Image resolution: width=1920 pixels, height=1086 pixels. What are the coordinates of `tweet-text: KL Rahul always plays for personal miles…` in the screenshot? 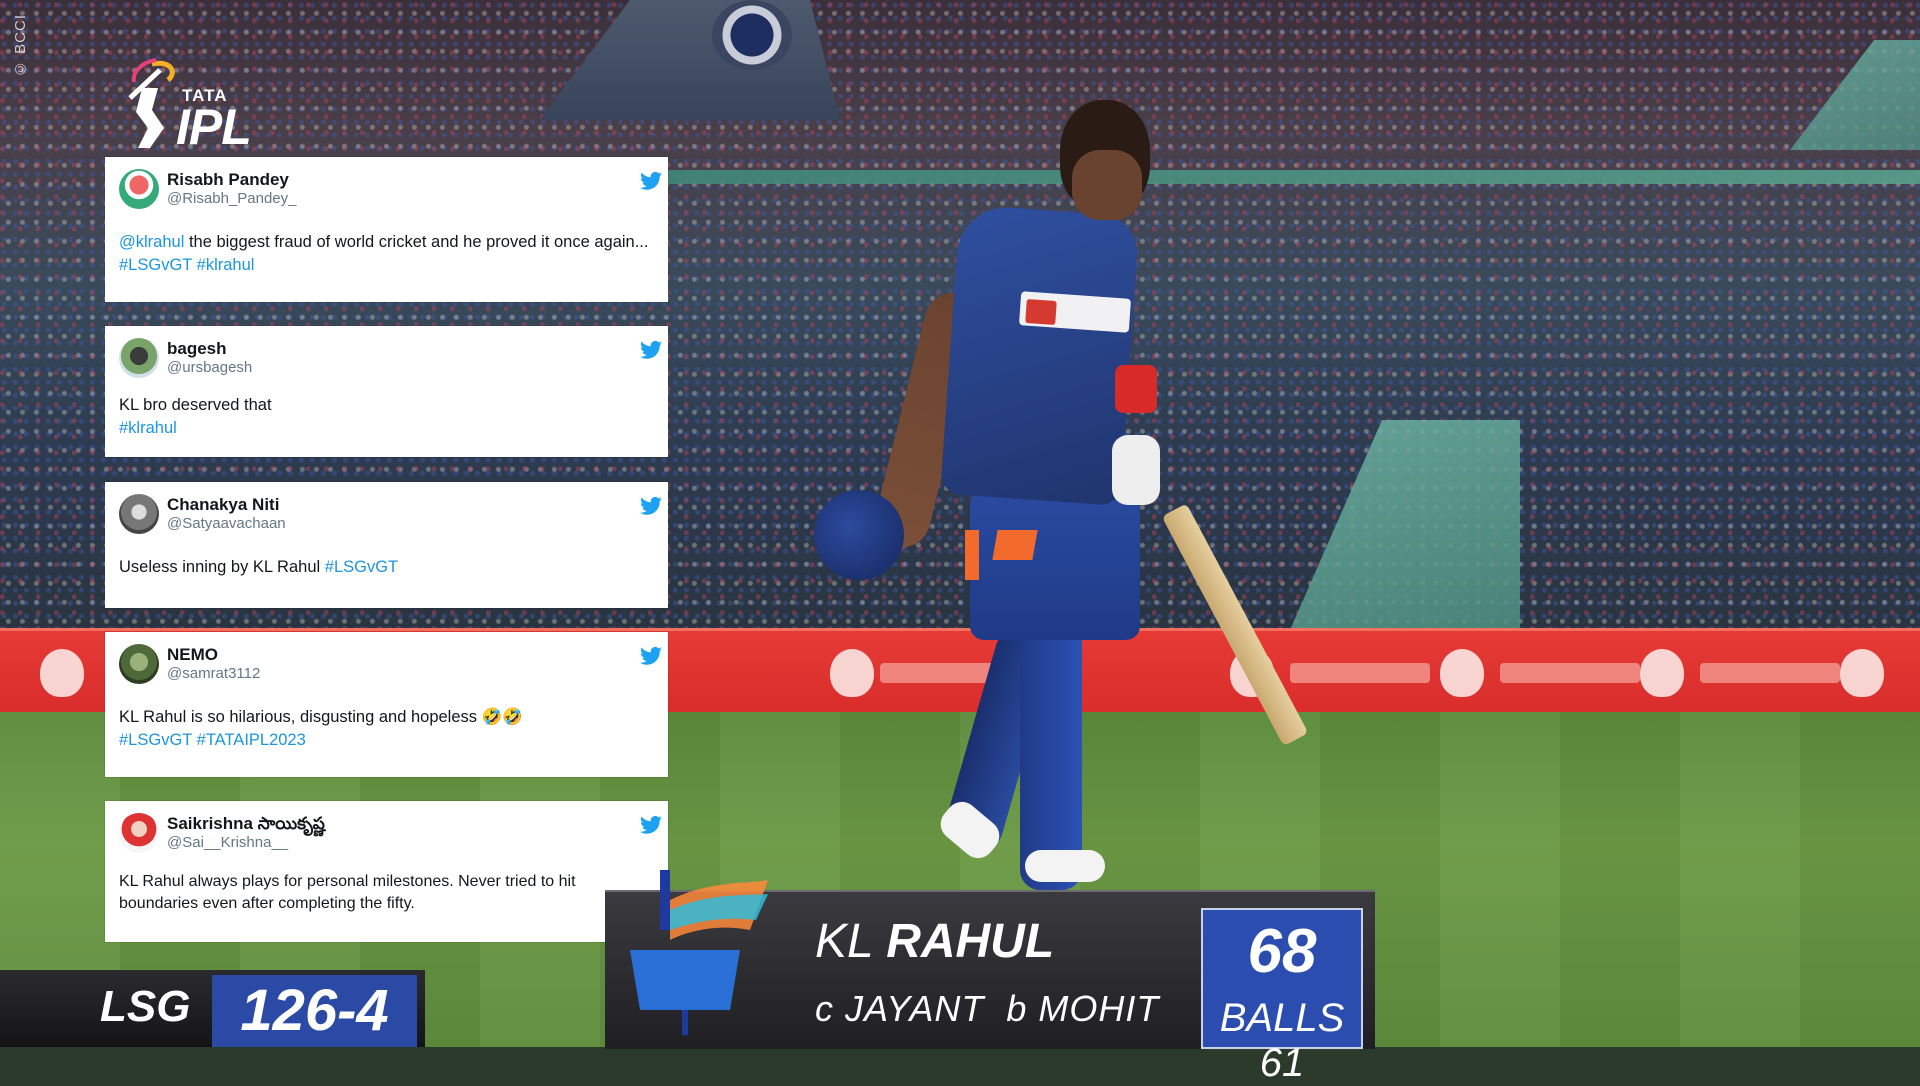 It's located at (347, 892).